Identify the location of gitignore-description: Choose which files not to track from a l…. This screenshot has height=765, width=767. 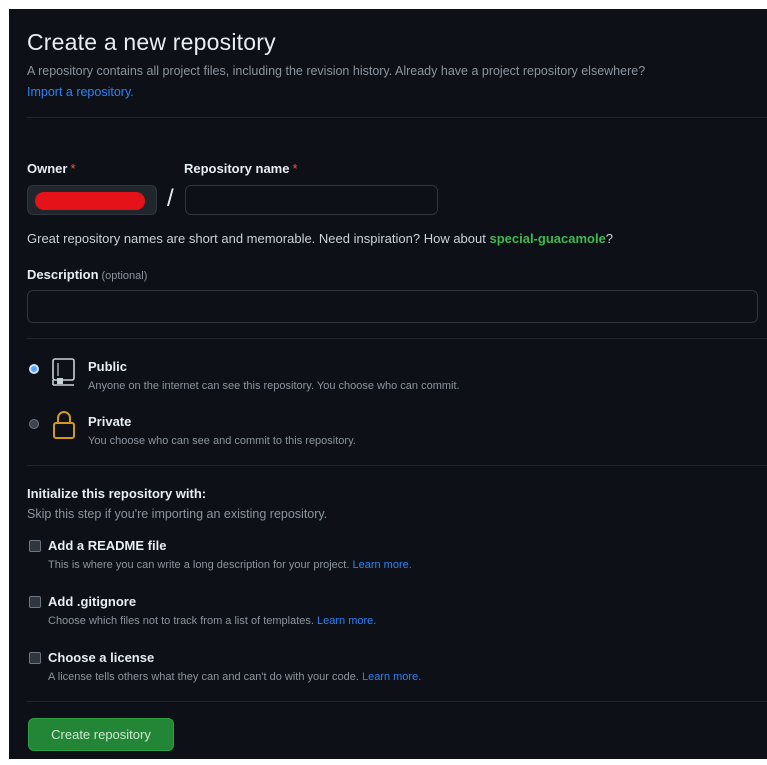
(212, 621).